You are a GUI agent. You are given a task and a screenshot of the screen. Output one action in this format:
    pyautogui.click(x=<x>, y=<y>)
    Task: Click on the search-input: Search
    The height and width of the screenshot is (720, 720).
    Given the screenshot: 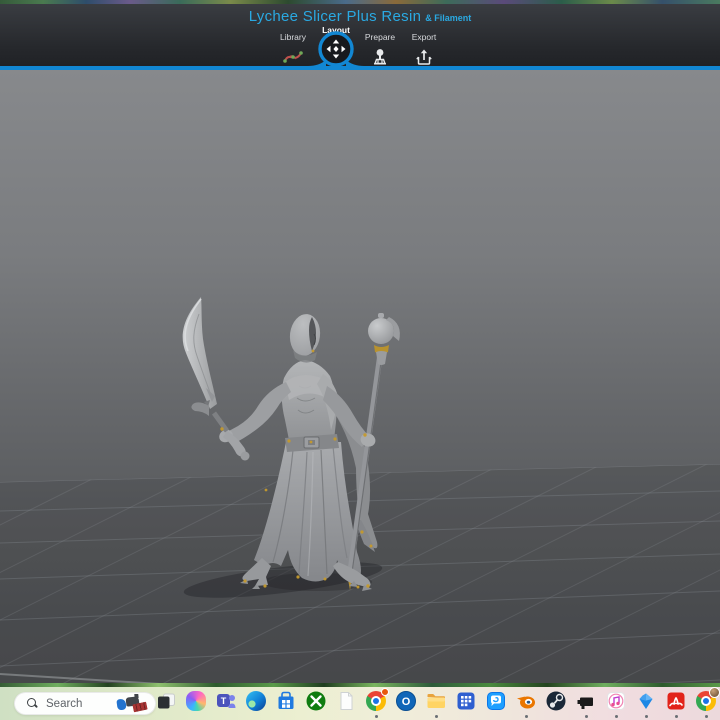 What is the action you would take?
    pyautogui.click(x=85, y=703)
    